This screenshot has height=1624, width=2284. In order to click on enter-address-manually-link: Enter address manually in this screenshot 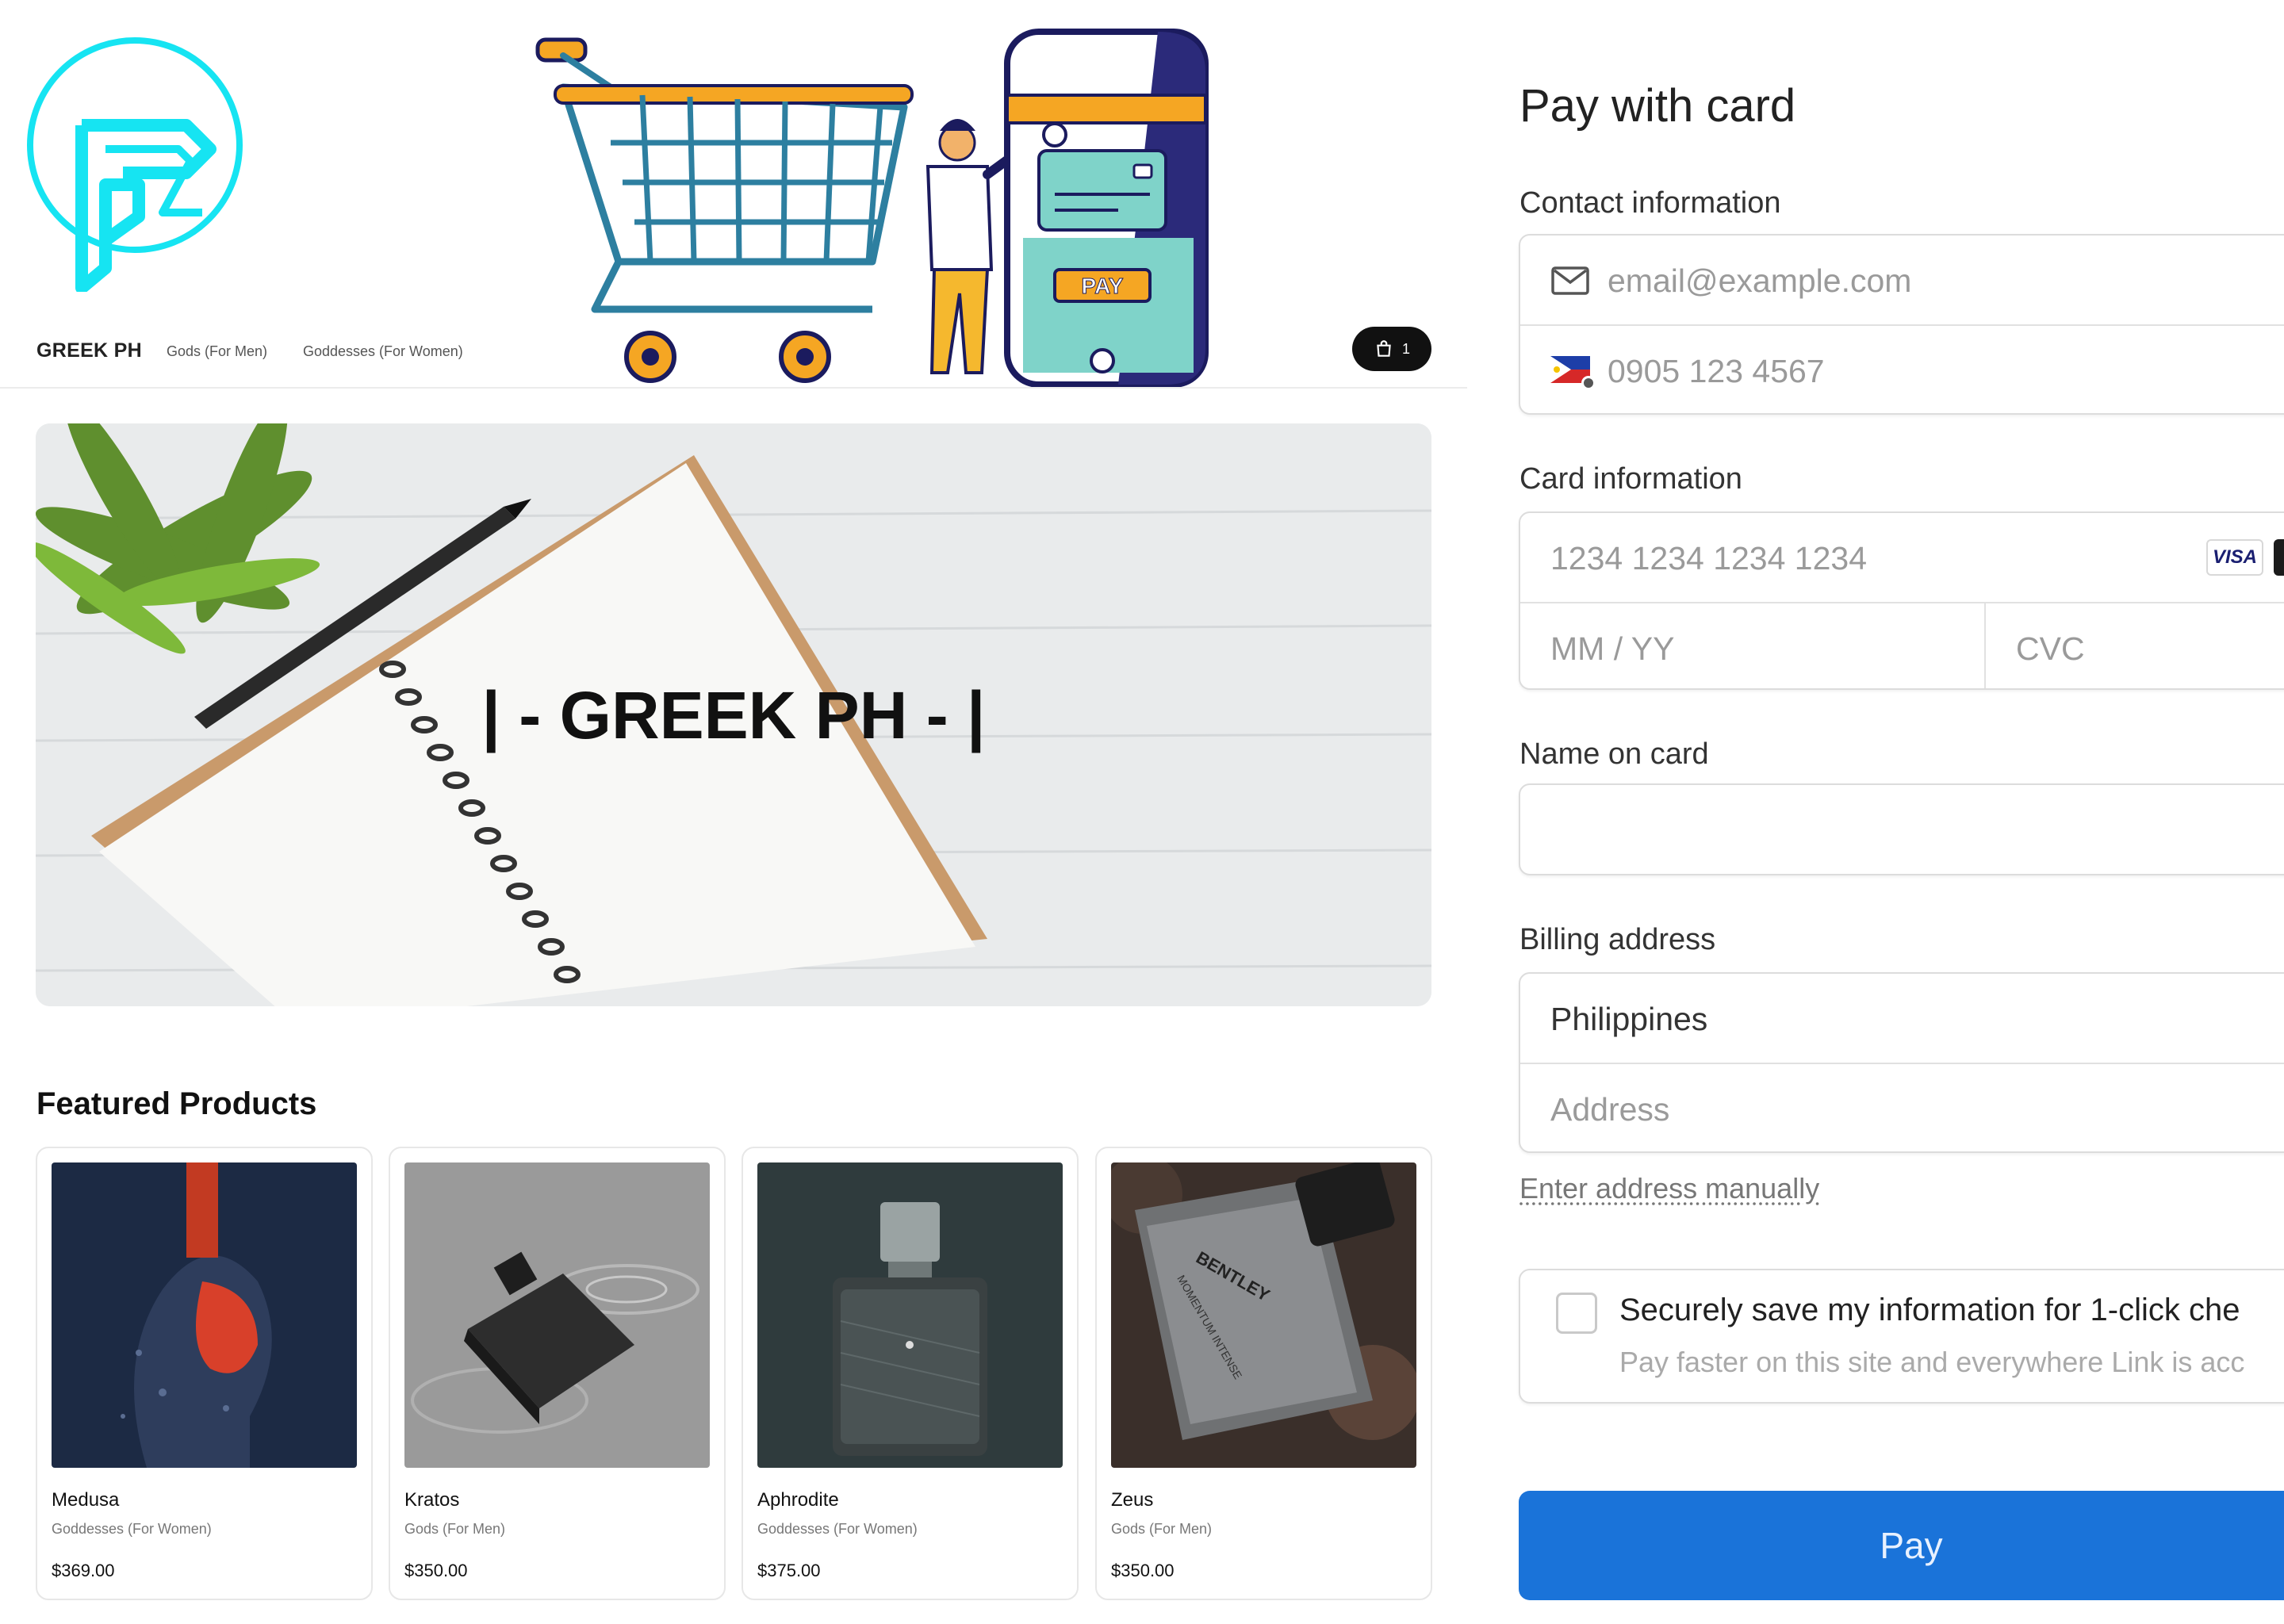, I will do `click(1669, 1188)`.